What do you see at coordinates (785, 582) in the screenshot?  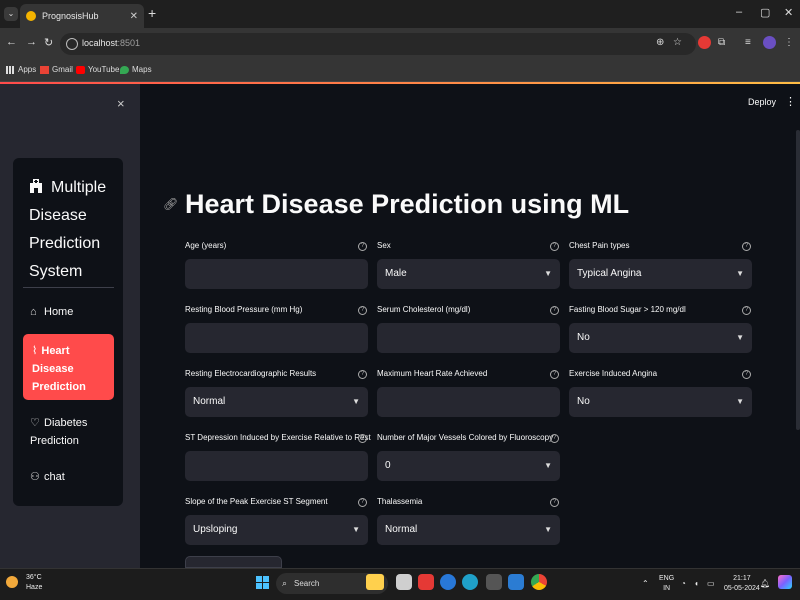 I see `copilot-icon` at bounding box center [785, 582].